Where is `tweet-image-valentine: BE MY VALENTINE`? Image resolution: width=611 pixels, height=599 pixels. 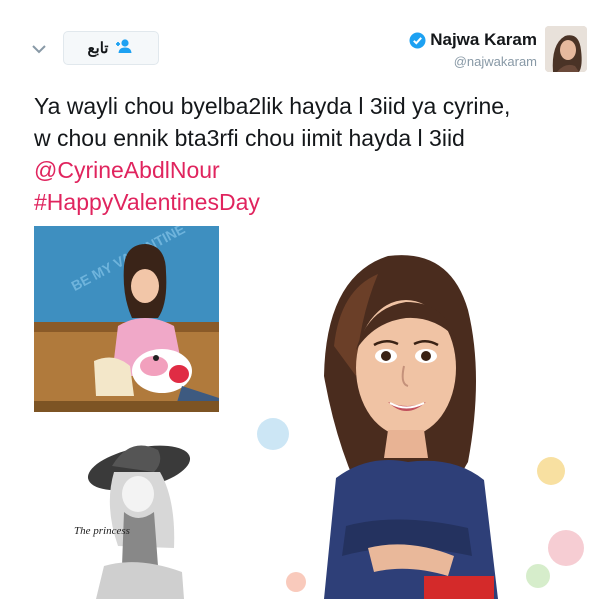 tweet-image-valentine: BE MY VALENTINE is located at coordinates (126, 319).